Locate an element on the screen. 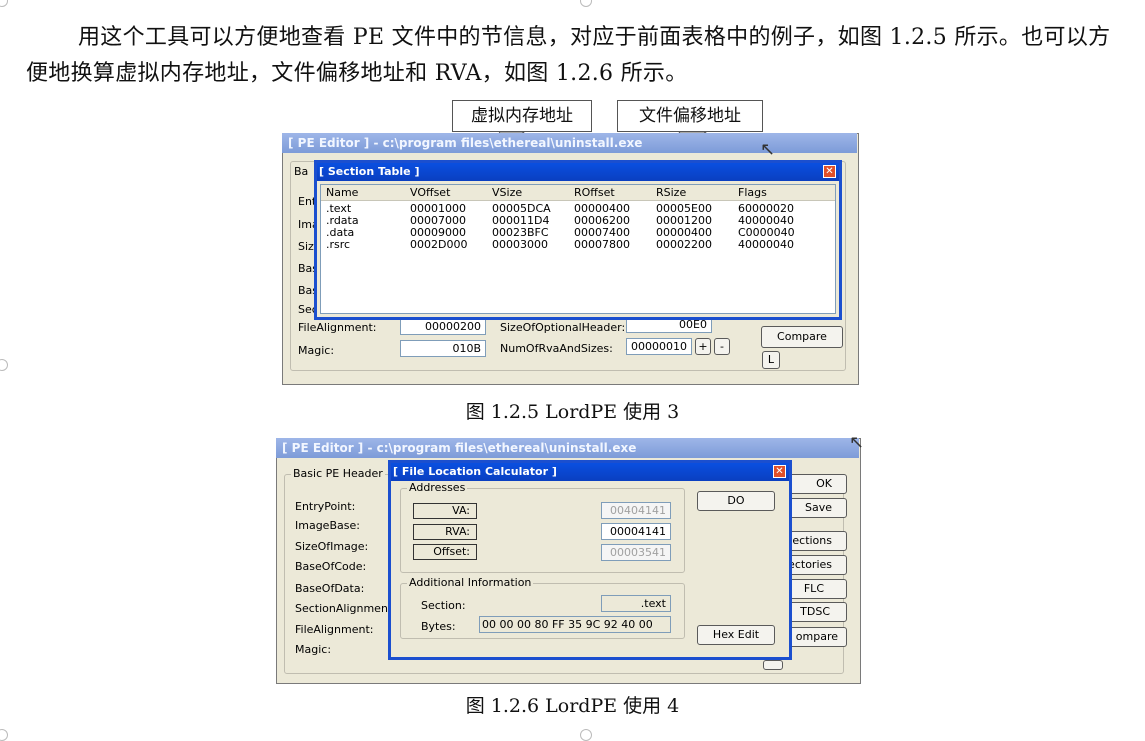 The height and width of the screenshot is (741, 1145). section-label: Section: is located at coordinates (443, 605).